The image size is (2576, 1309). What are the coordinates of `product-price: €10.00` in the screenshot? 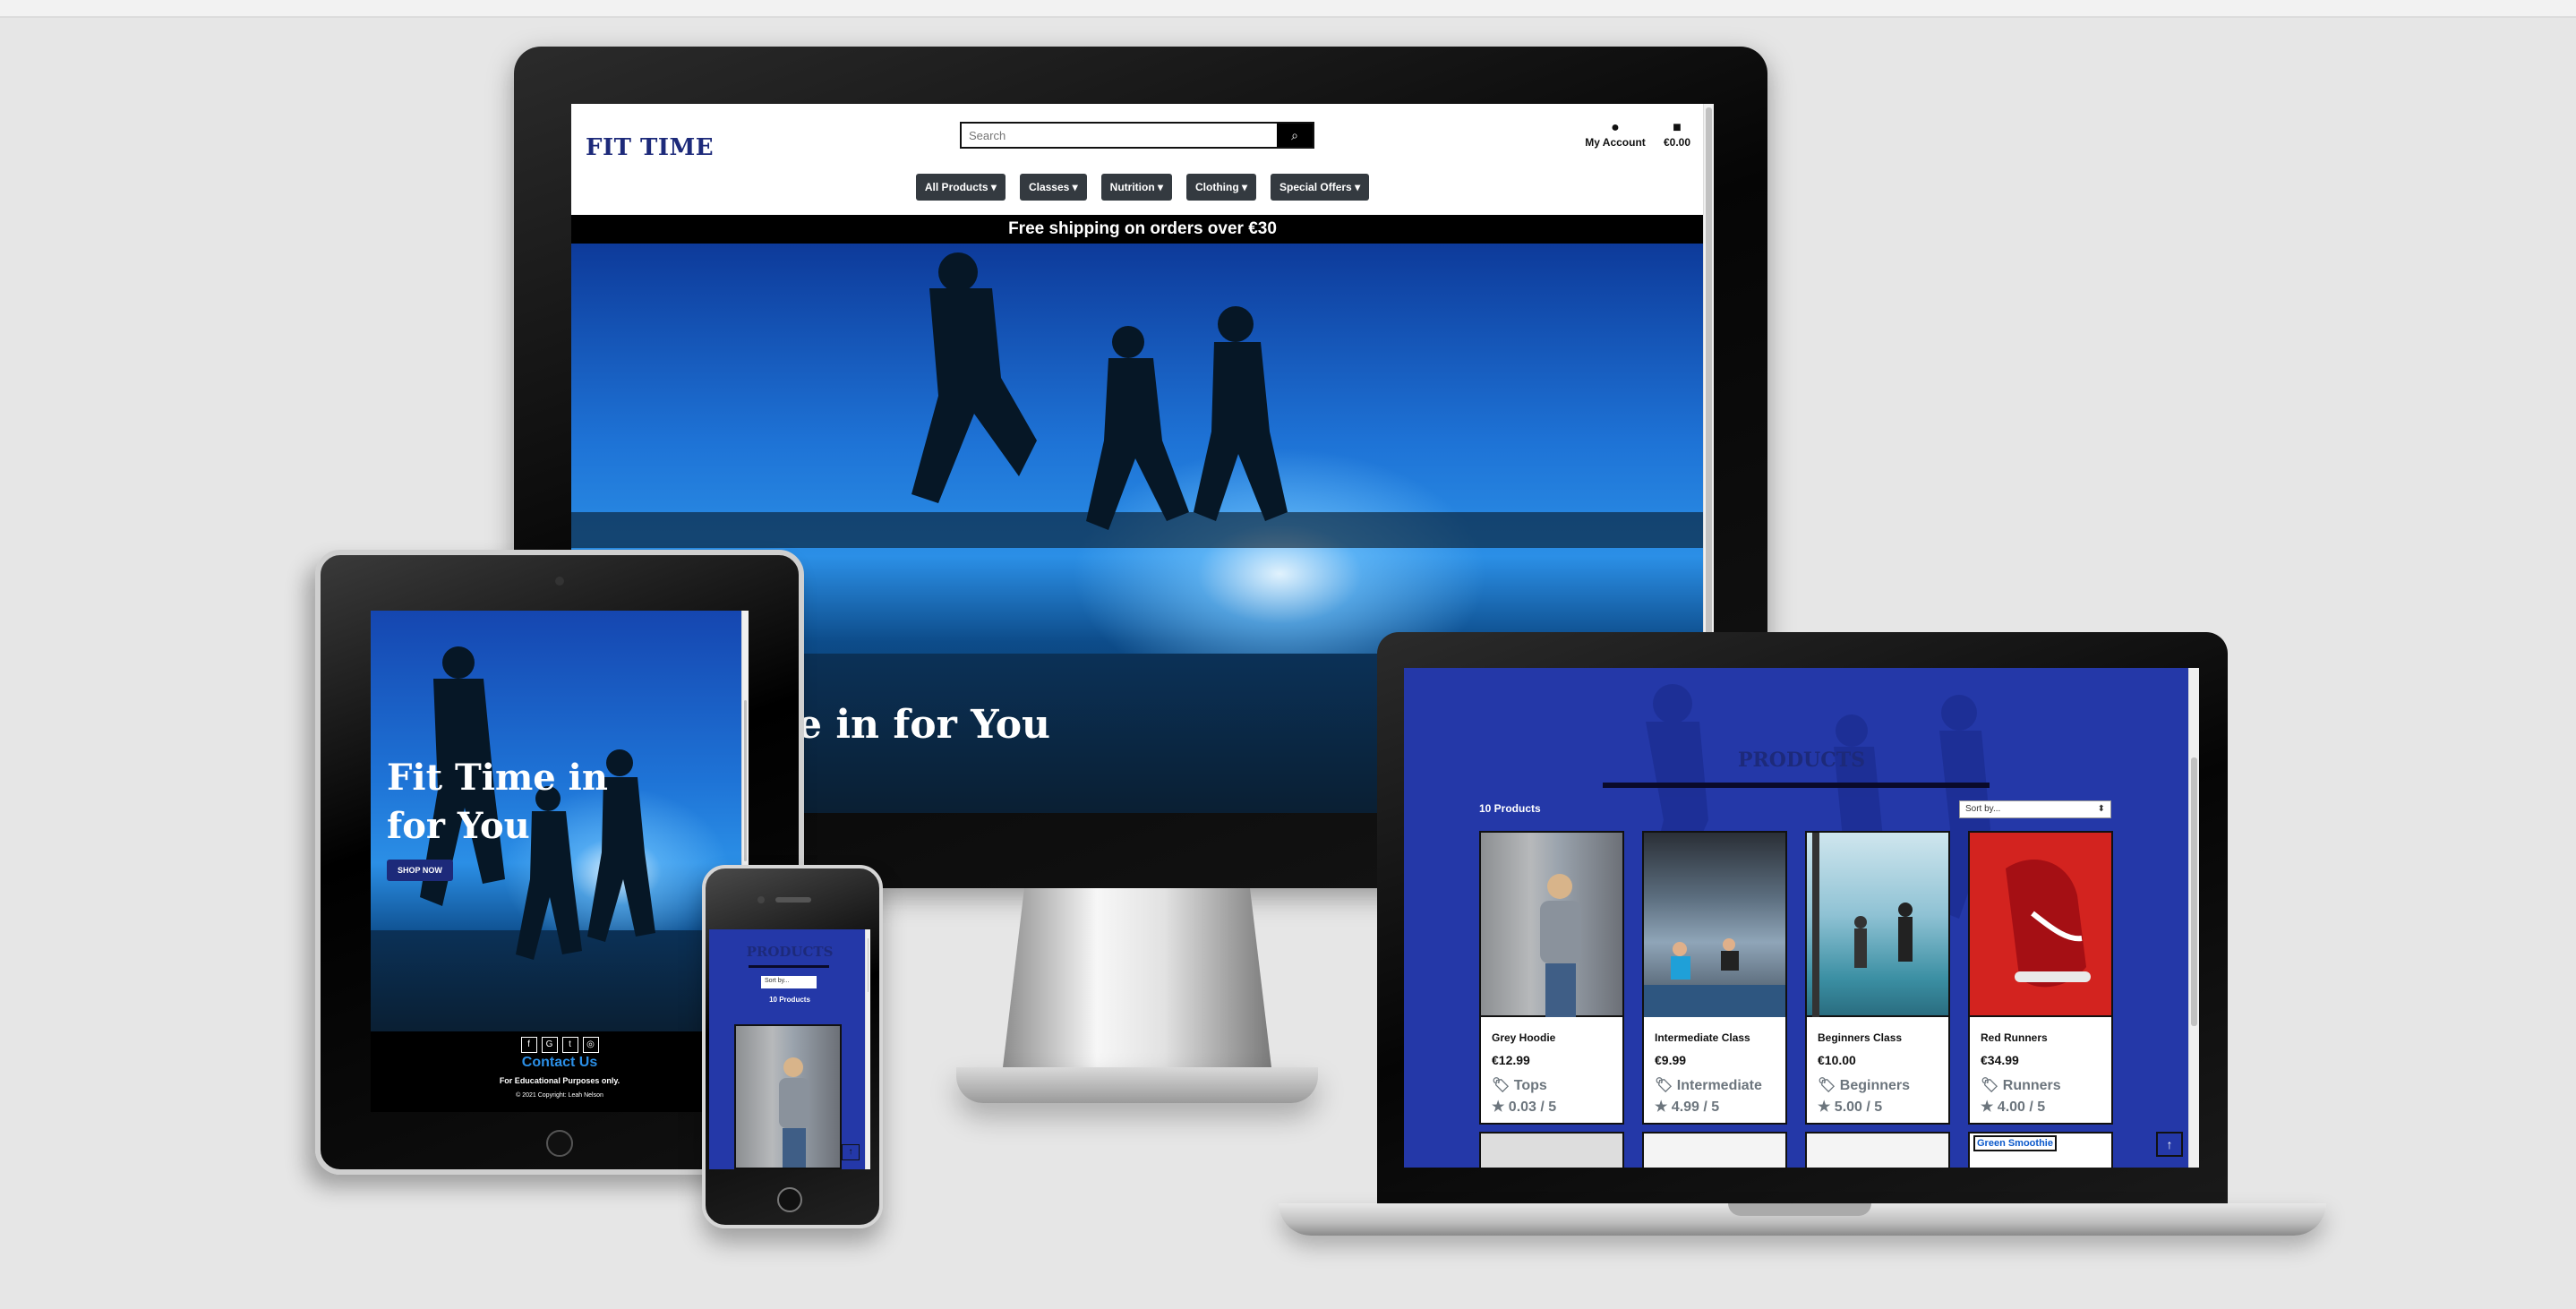 It's located at (1837, 1060).